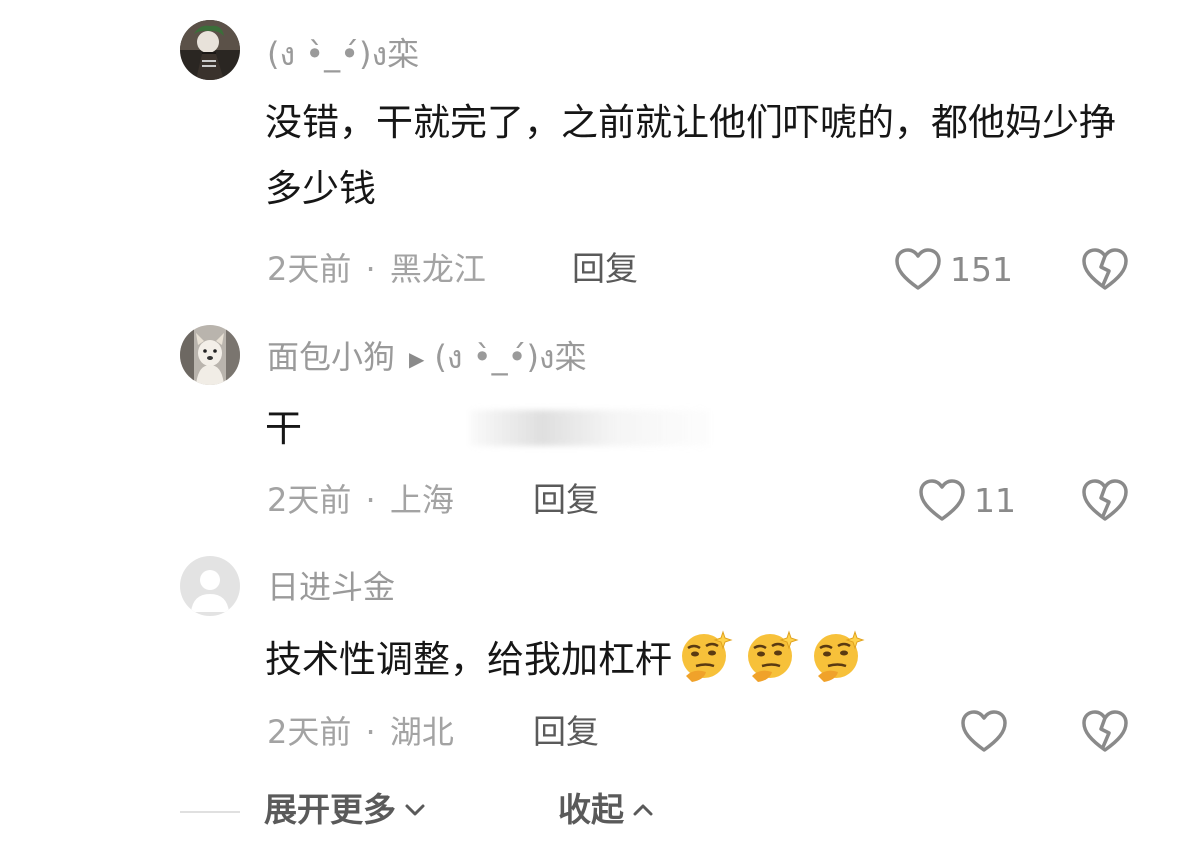 The image size is (1179, 857). I want to click on comment-meta: 2天前 · 上海, so click(360, 500).